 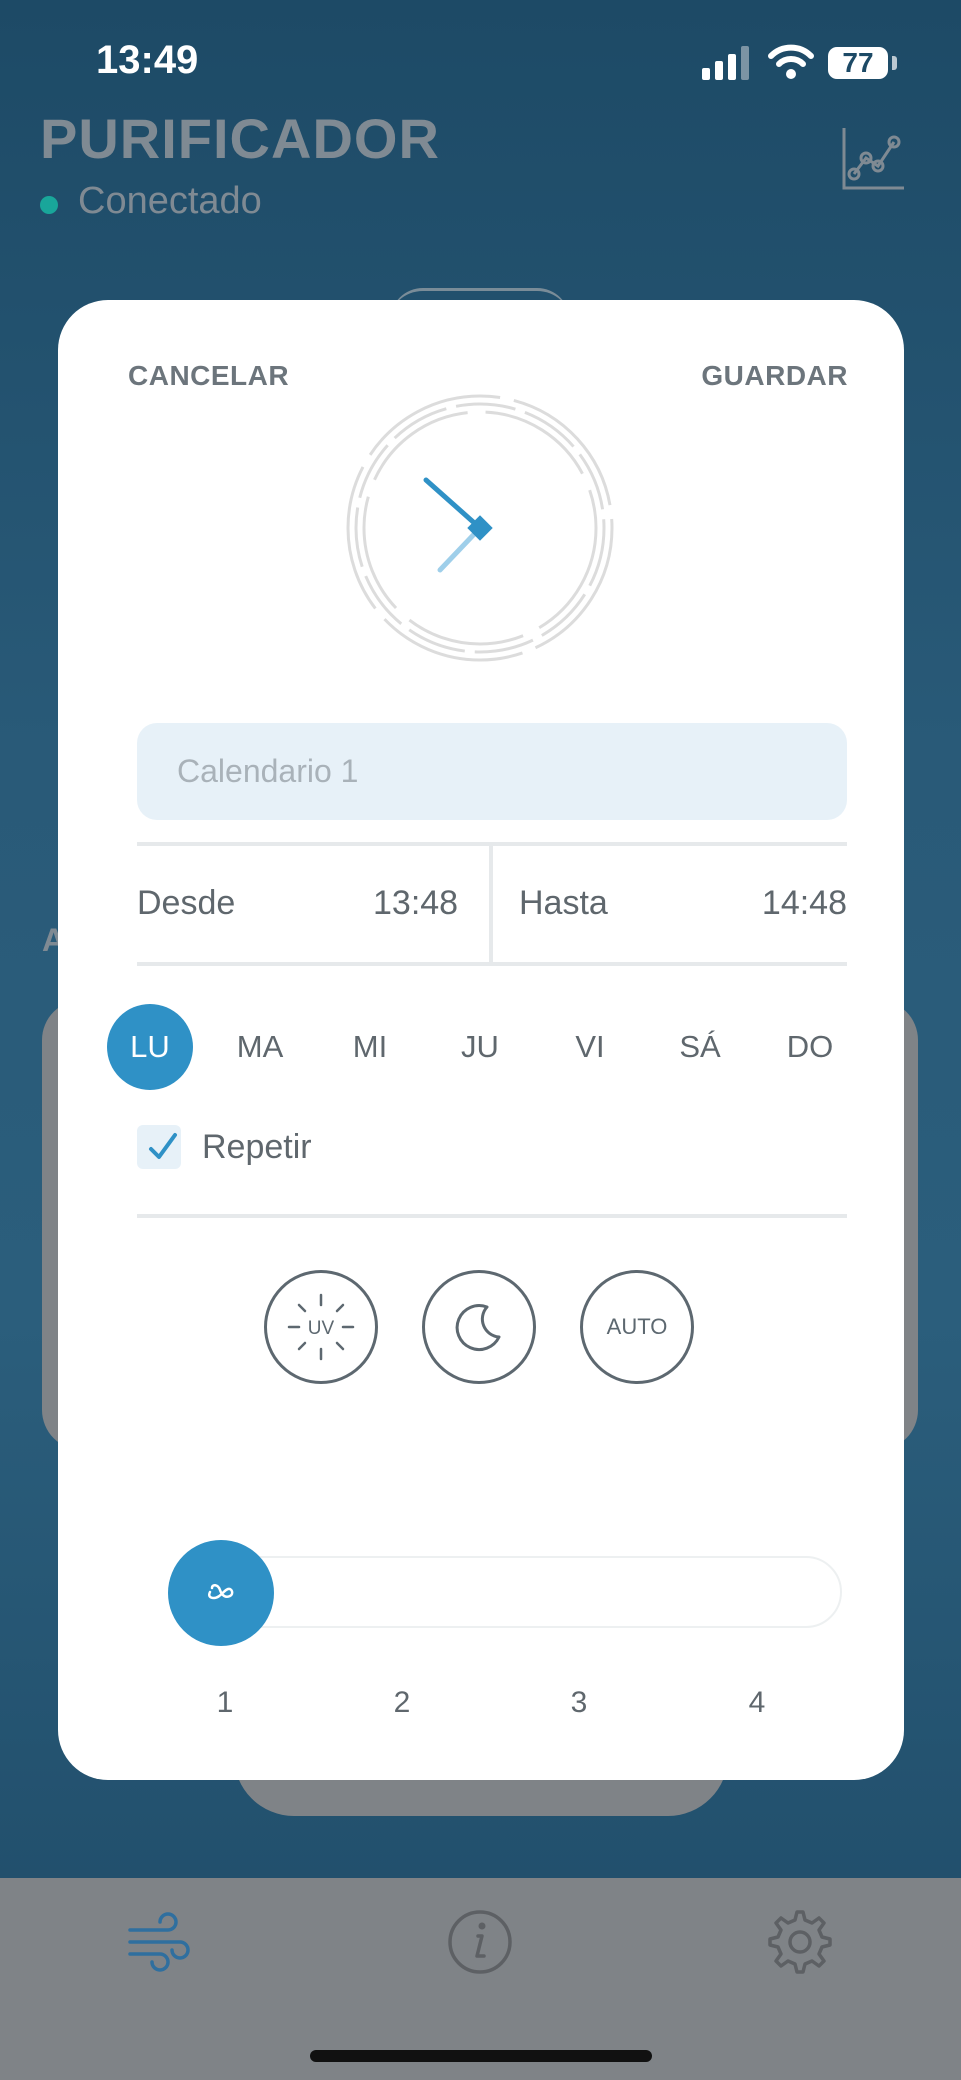 I want to click on day-button-vi: VI, so click(x=590, y=1047).